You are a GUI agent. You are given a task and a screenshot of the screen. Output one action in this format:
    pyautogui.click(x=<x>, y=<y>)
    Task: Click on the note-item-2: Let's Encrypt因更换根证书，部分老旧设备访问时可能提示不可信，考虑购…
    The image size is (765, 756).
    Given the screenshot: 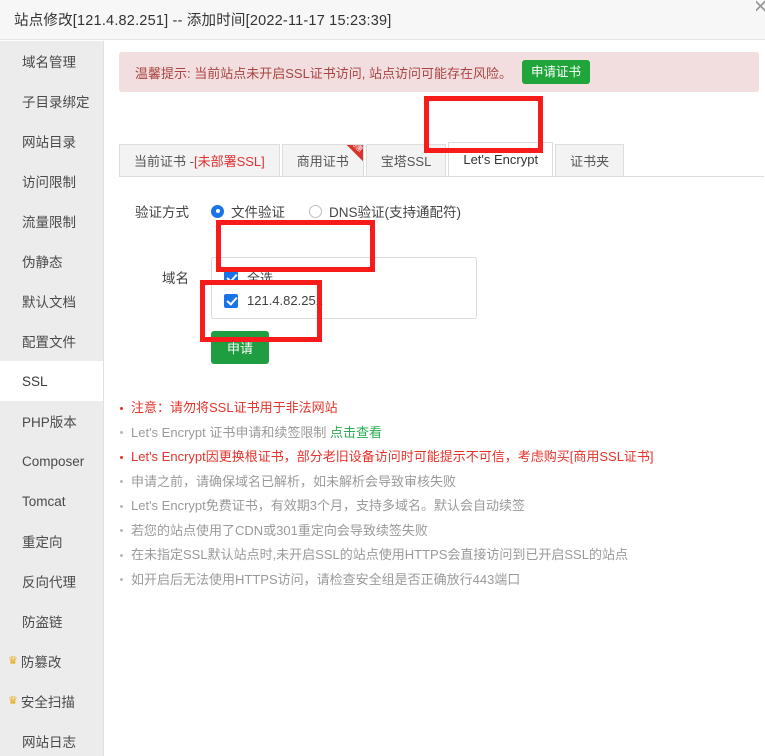 What is the action you would take?
    pyautogui.click(x=441, y=457)
    